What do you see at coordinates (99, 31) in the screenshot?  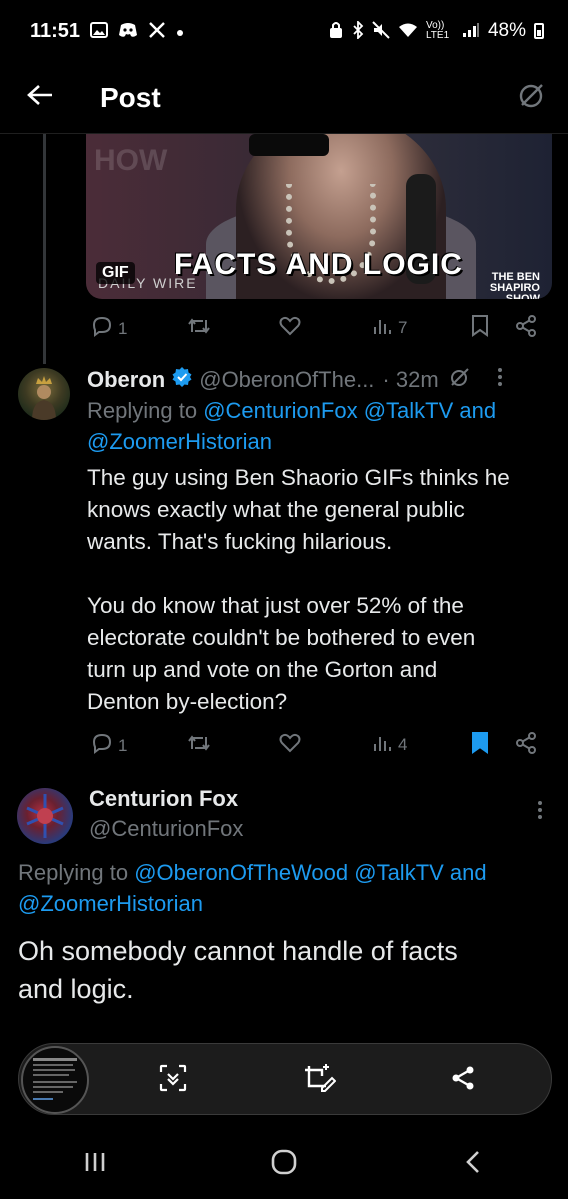 I see `gallery-notification-icon` at bounding box center [99, 31].